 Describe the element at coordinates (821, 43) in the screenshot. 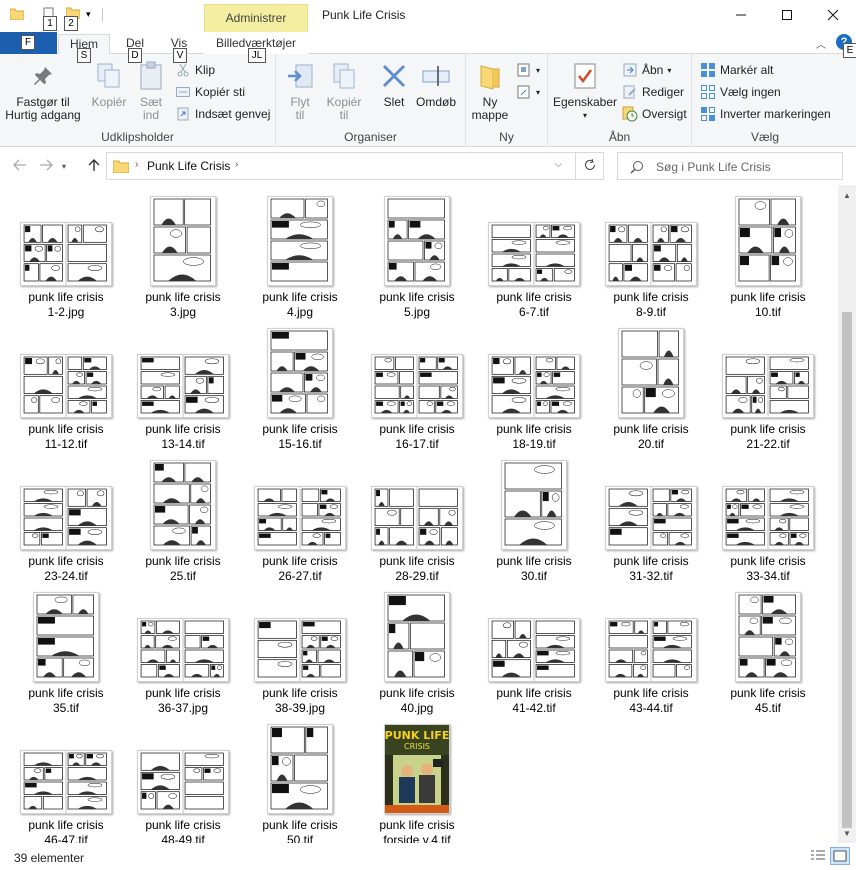

I see `ribbon-collapse-icon: ︿` at that location.